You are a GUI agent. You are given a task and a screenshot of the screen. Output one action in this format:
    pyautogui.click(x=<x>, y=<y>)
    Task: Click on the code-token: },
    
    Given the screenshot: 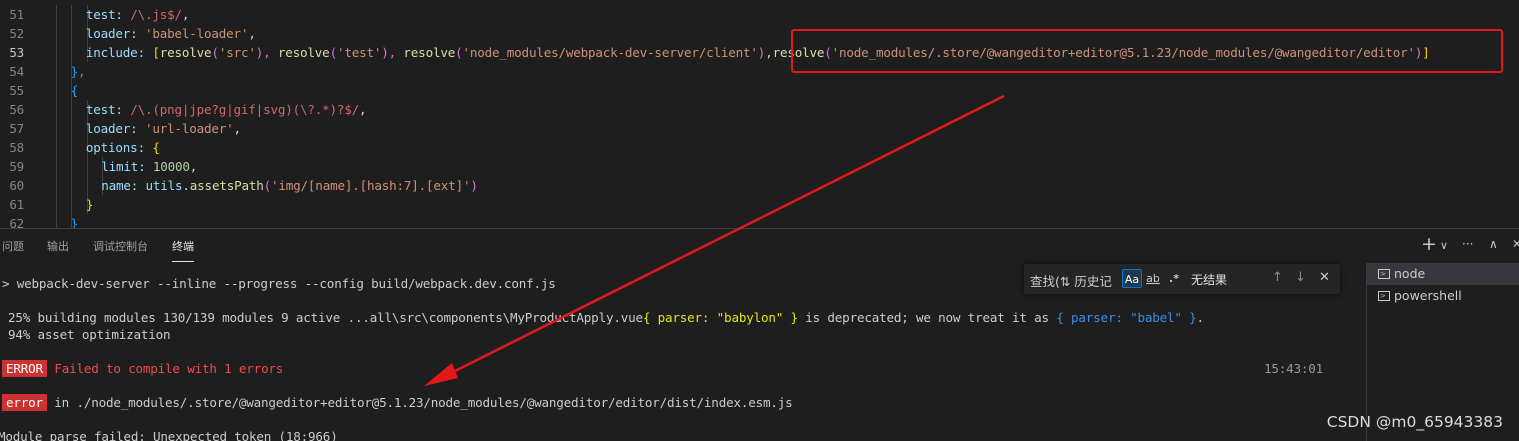 What is the action you would take?
    pyautogui.click(x=78, y=71)
    